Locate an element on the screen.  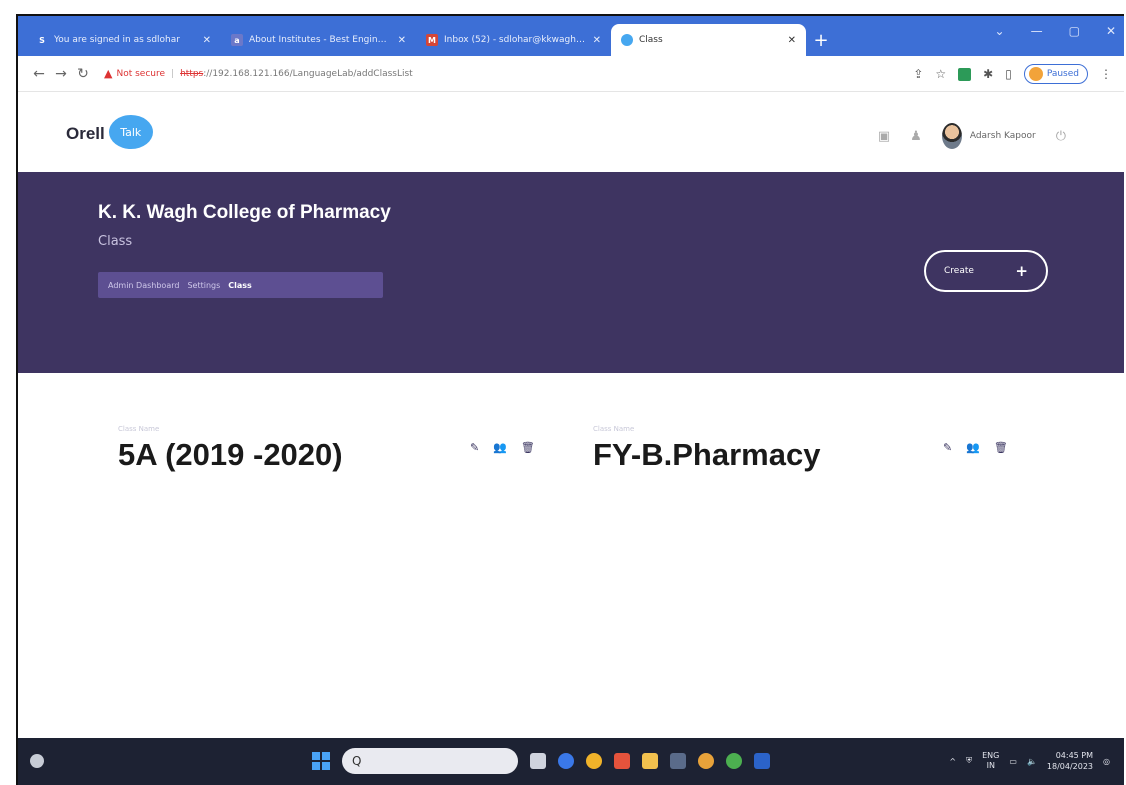
taskbar-apps: Q is located at coordinates (541, 761).